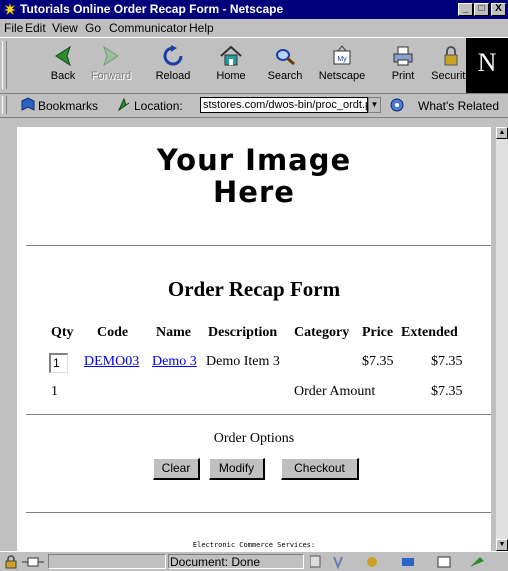  What do you see at coordinates (231, 76) in the screenshot?
I see `home-label: Home` at bounding box center [231, 76].